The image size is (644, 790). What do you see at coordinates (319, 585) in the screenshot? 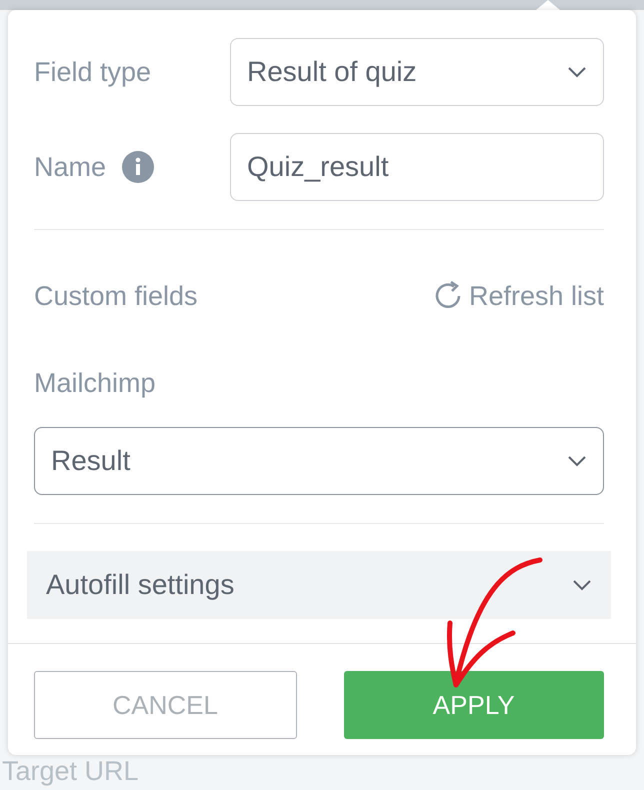
I see `autofill-settings-toggle: Autofill settings` at bounding box center [319, 585].